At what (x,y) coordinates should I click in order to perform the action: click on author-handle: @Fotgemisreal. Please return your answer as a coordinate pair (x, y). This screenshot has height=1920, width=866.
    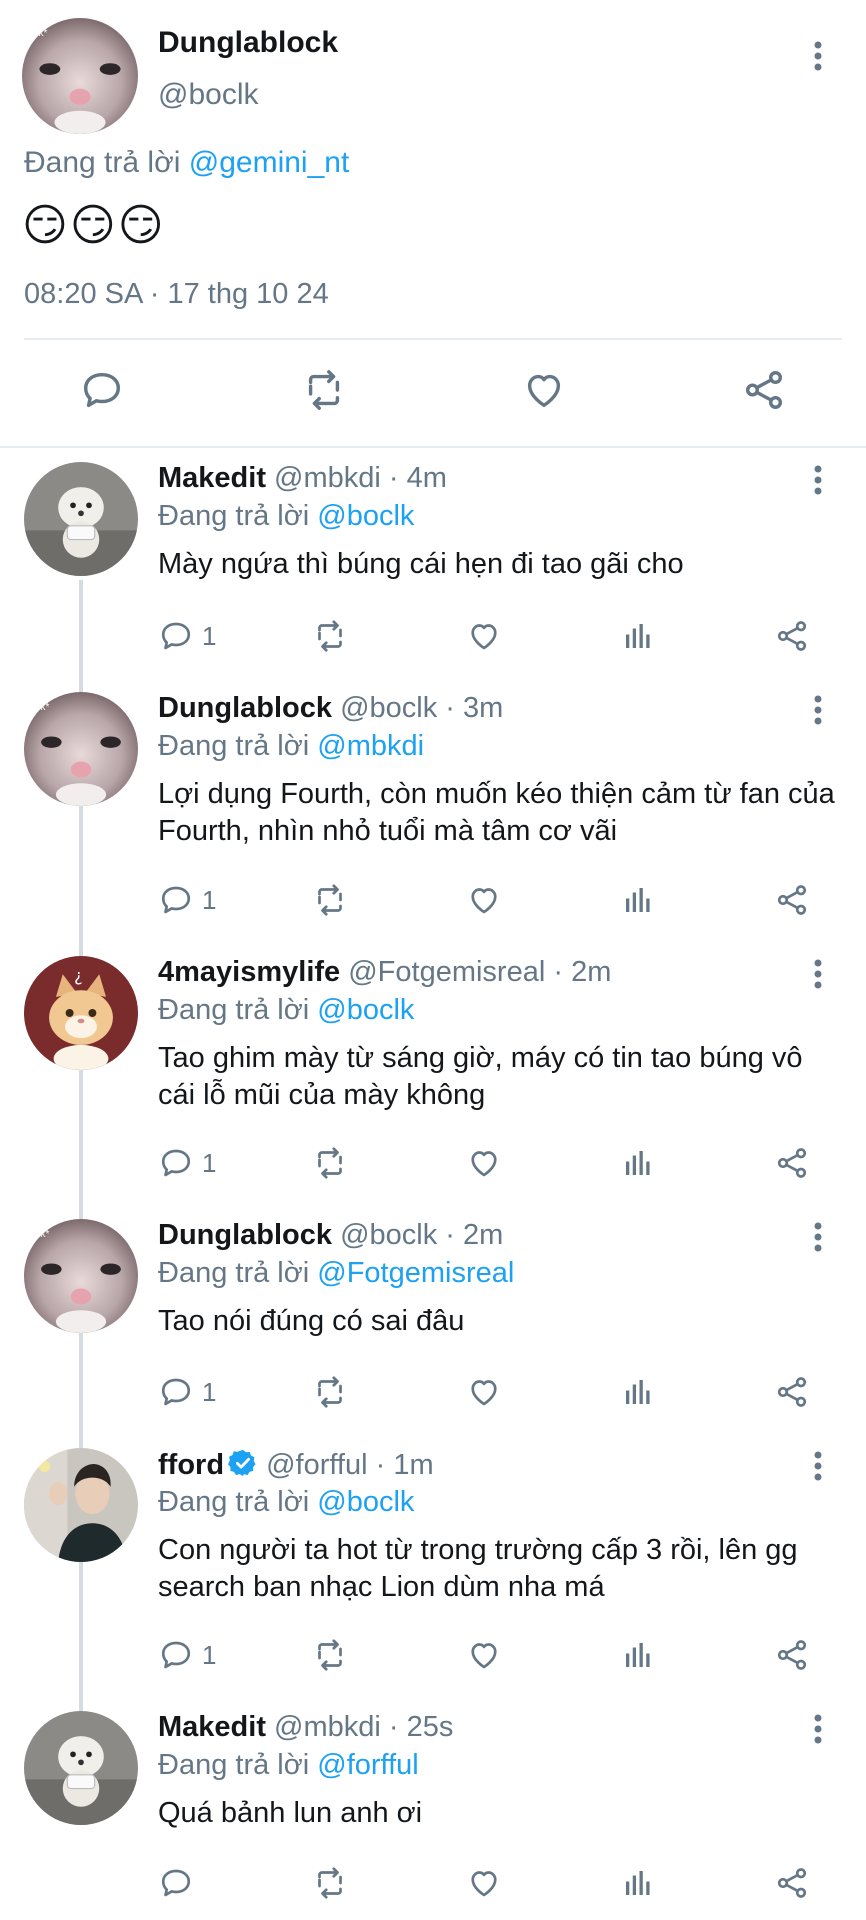
    Looking at the image, I should click on (446, 972).